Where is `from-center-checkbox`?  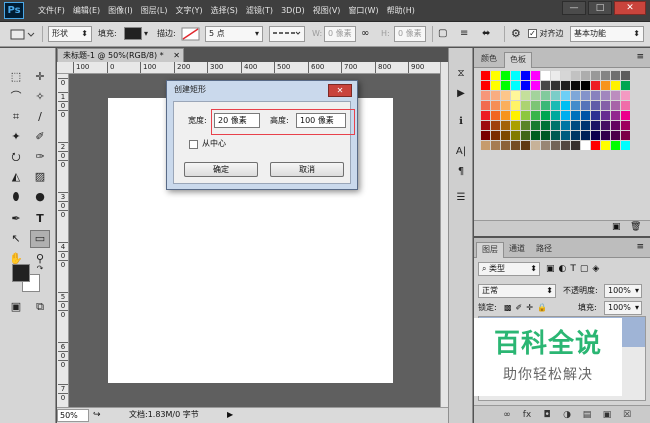 from-center-checkbox is located at coordinates (193, 144).